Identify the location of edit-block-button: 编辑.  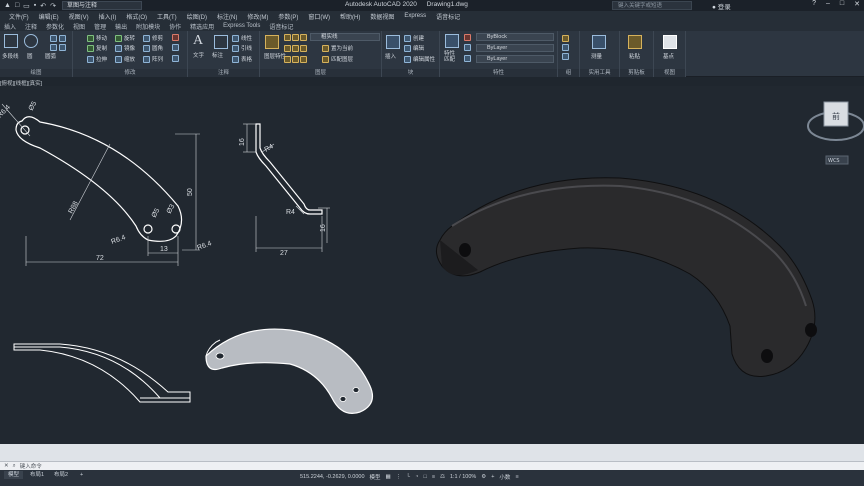
(414, 48).